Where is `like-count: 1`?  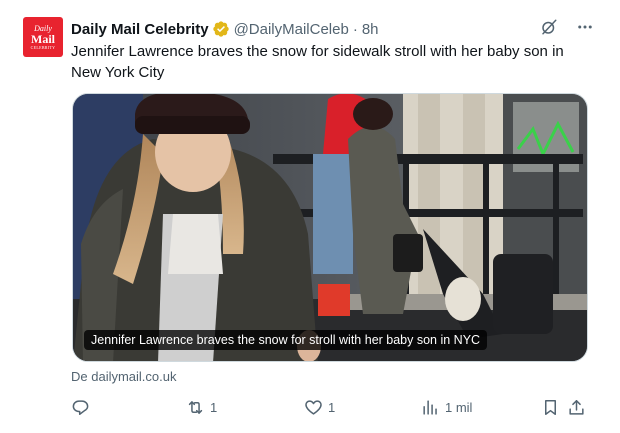 like-count: 1 is located at coordinates (332, 407).